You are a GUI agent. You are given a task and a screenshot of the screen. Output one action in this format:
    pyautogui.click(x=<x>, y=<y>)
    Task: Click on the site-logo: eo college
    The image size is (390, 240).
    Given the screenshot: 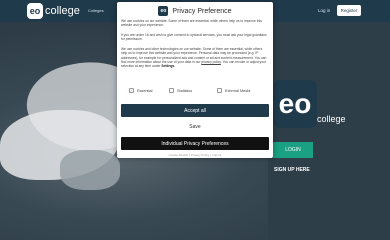 What is the action you would take?
    pyautogui.click(x=53, y=11)
    